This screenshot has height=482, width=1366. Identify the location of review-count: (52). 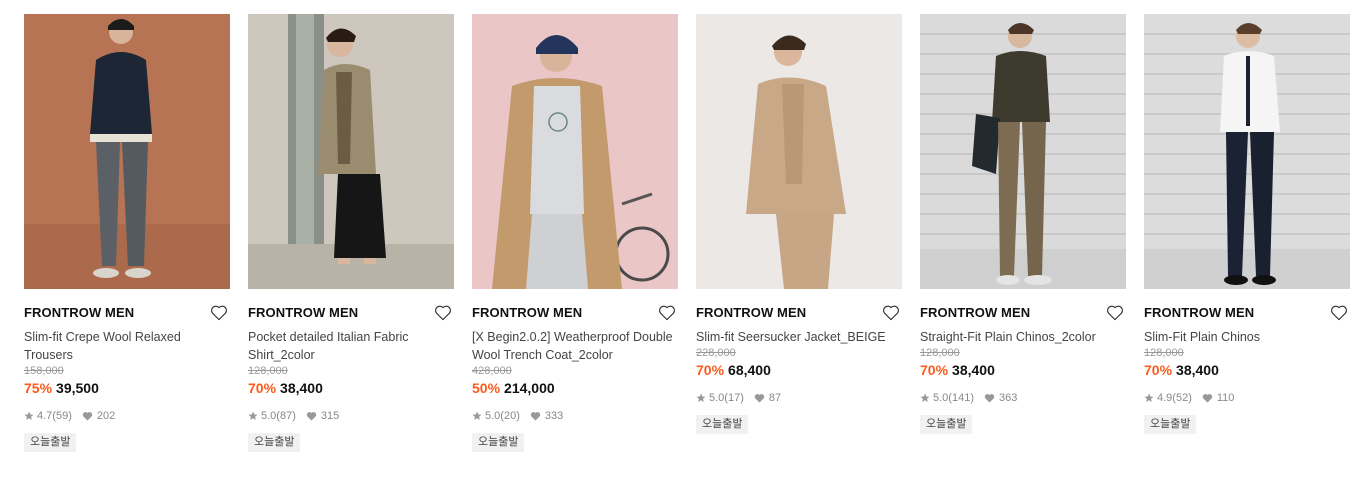
(1182, 398).